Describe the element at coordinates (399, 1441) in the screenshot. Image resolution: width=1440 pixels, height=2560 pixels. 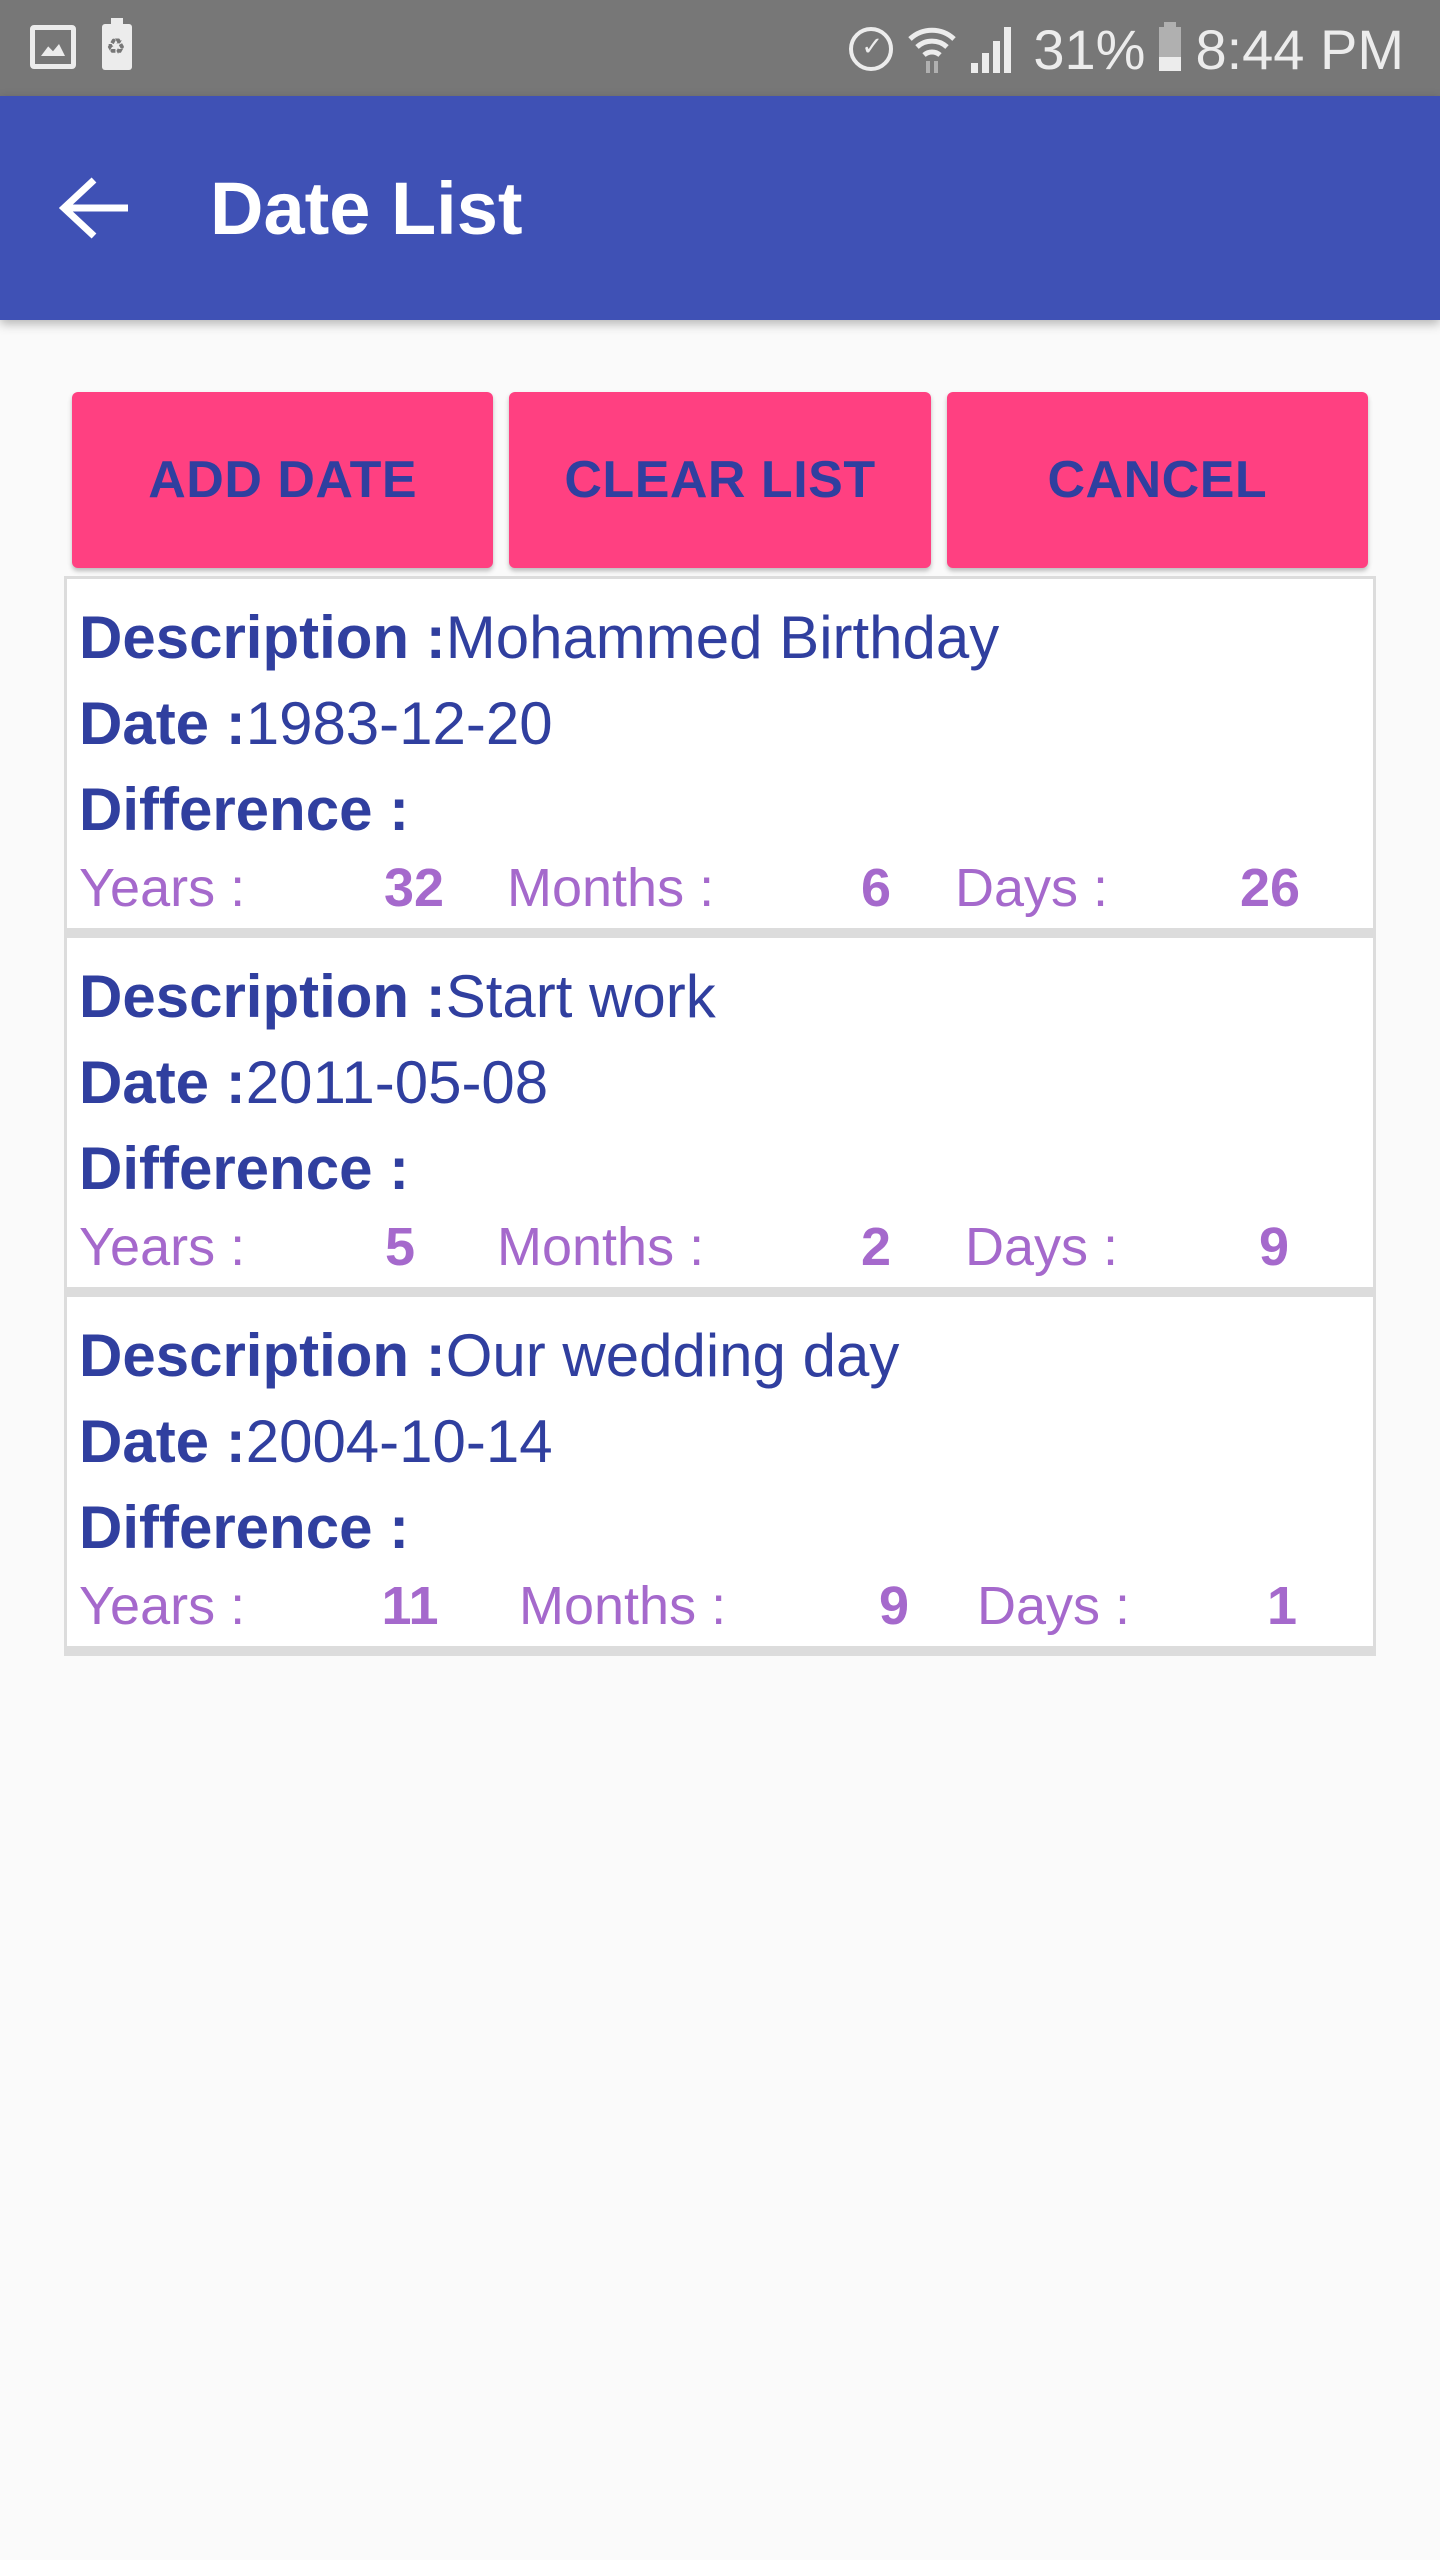
I see `date-value: 2004-10-14` at that location.